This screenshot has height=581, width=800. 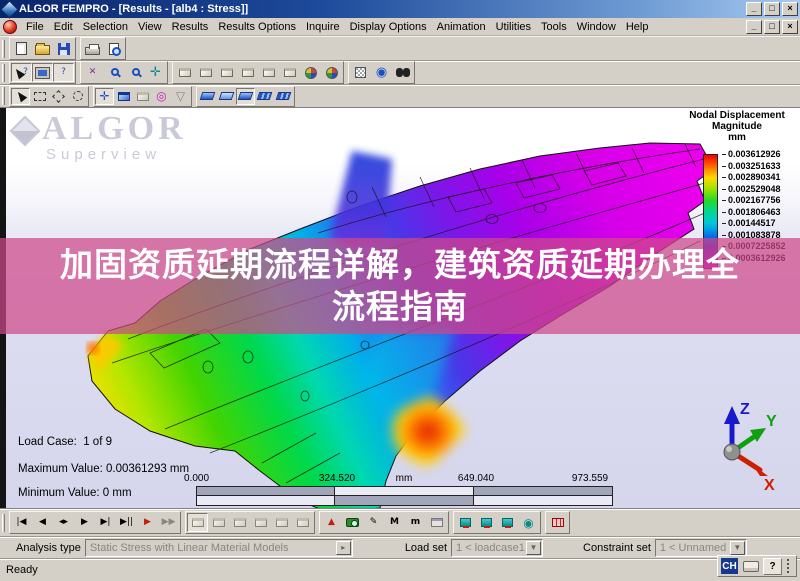 I want to click on dither-button, so click(x=360, y=72).